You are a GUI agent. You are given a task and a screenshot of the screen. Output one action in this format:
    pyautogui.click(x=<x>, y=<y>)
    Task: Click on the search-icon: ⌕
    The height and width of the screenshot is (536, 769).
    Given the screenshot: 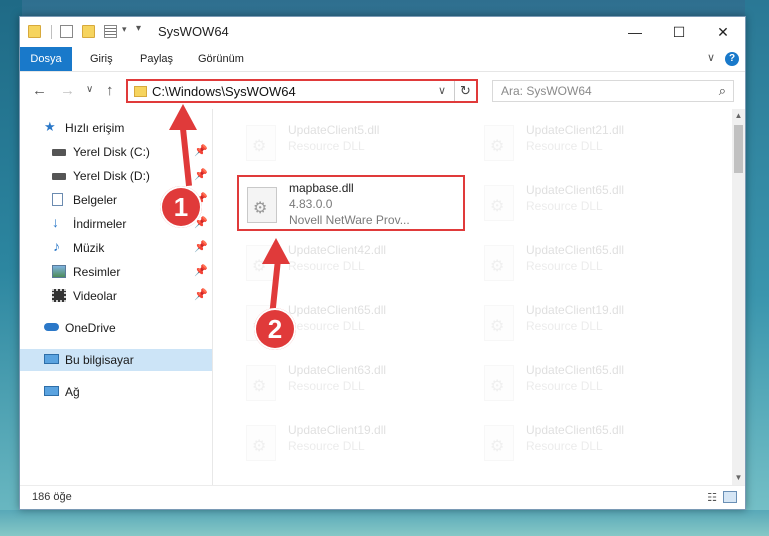 What is the action you would take?
    pyautogui.click(x=722, y=91)
    